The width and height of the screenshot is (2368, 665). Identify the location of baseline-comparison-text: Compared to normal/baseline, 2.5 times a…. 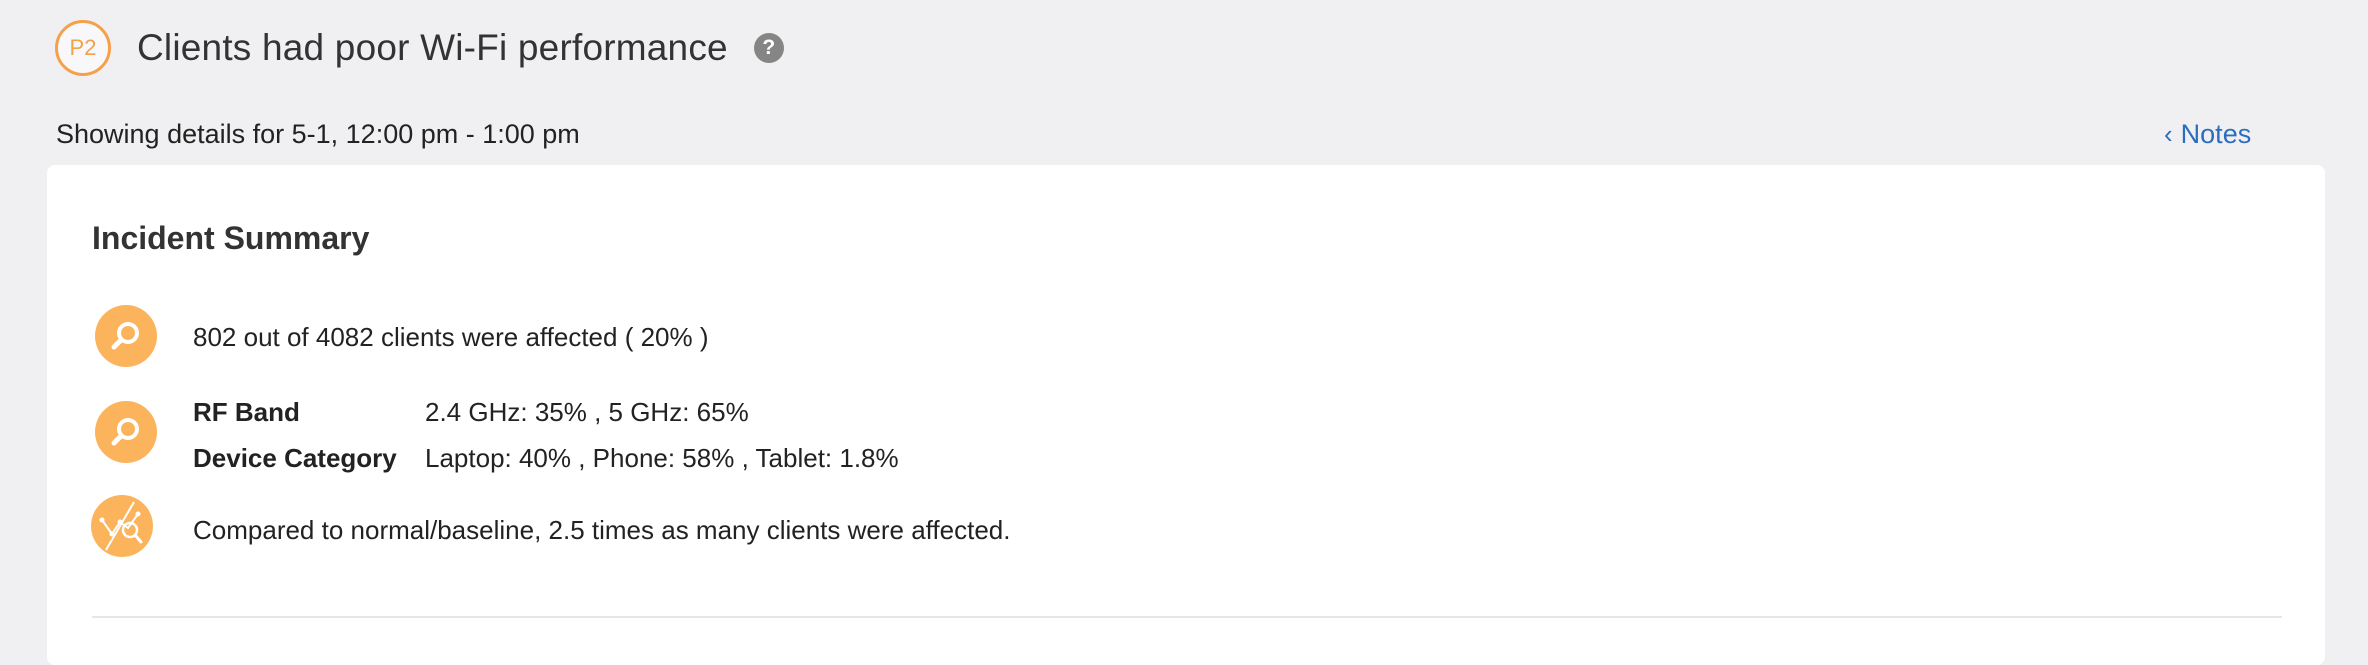
(602, 530).